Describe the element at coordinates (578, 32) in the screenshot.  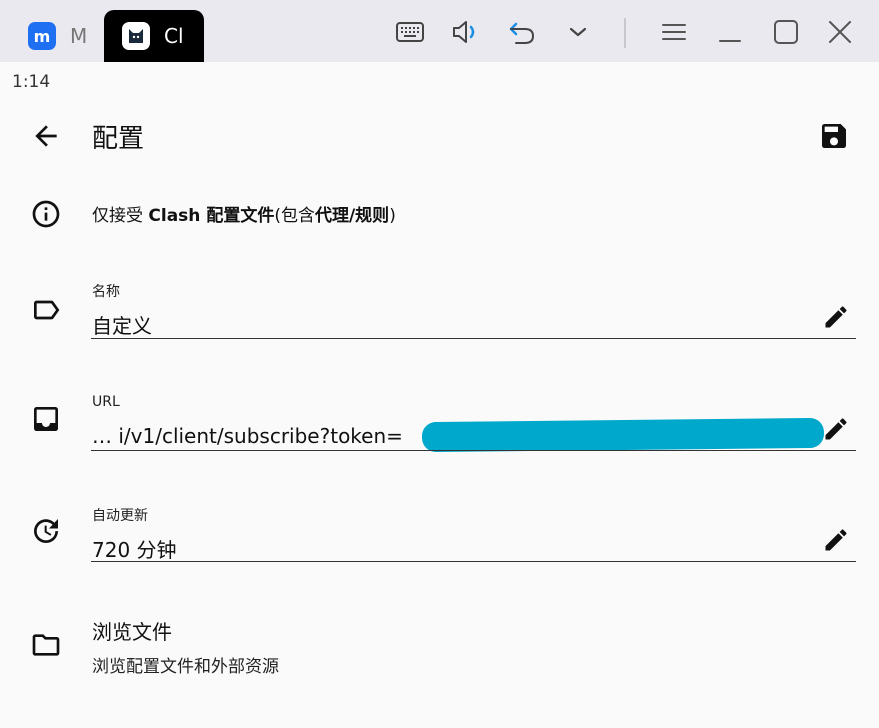
I see `chevron-down-icon` at that location.